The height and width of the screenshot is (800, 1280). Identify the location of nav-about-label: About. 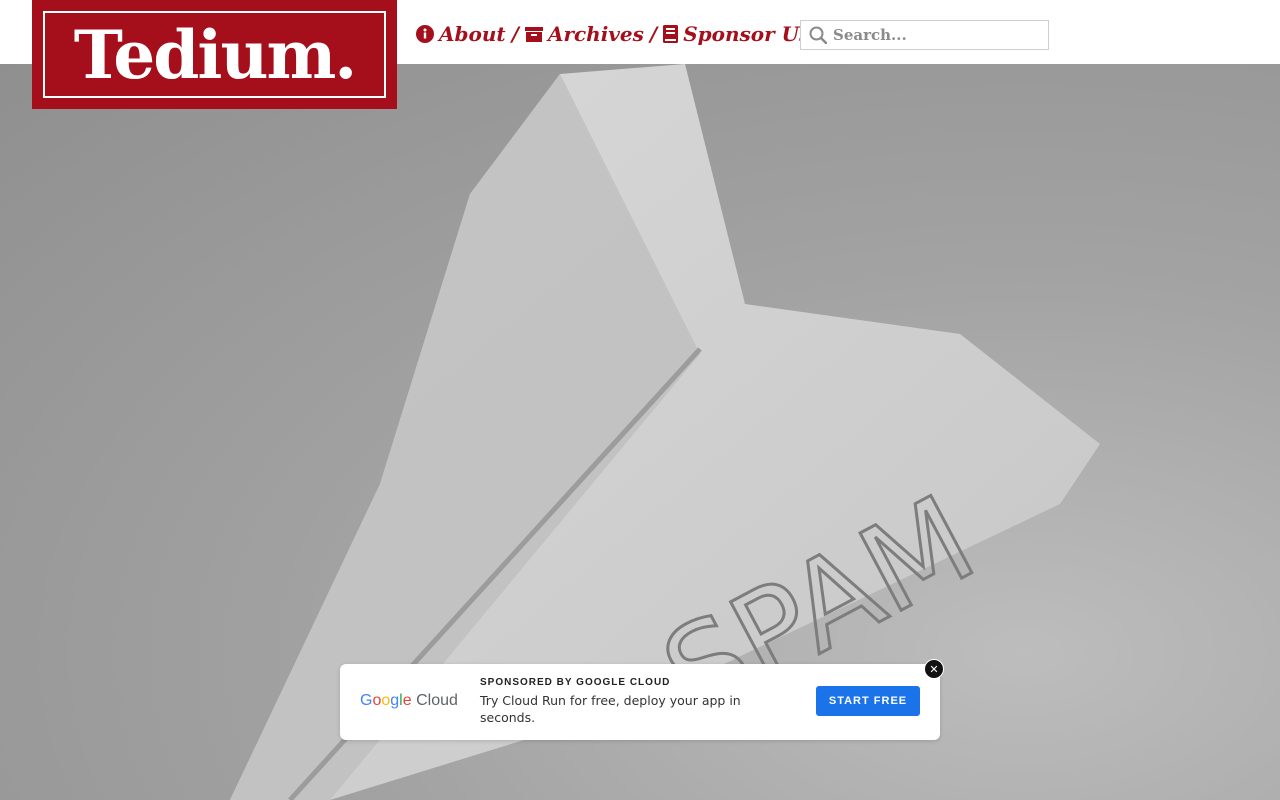
(472, 34).